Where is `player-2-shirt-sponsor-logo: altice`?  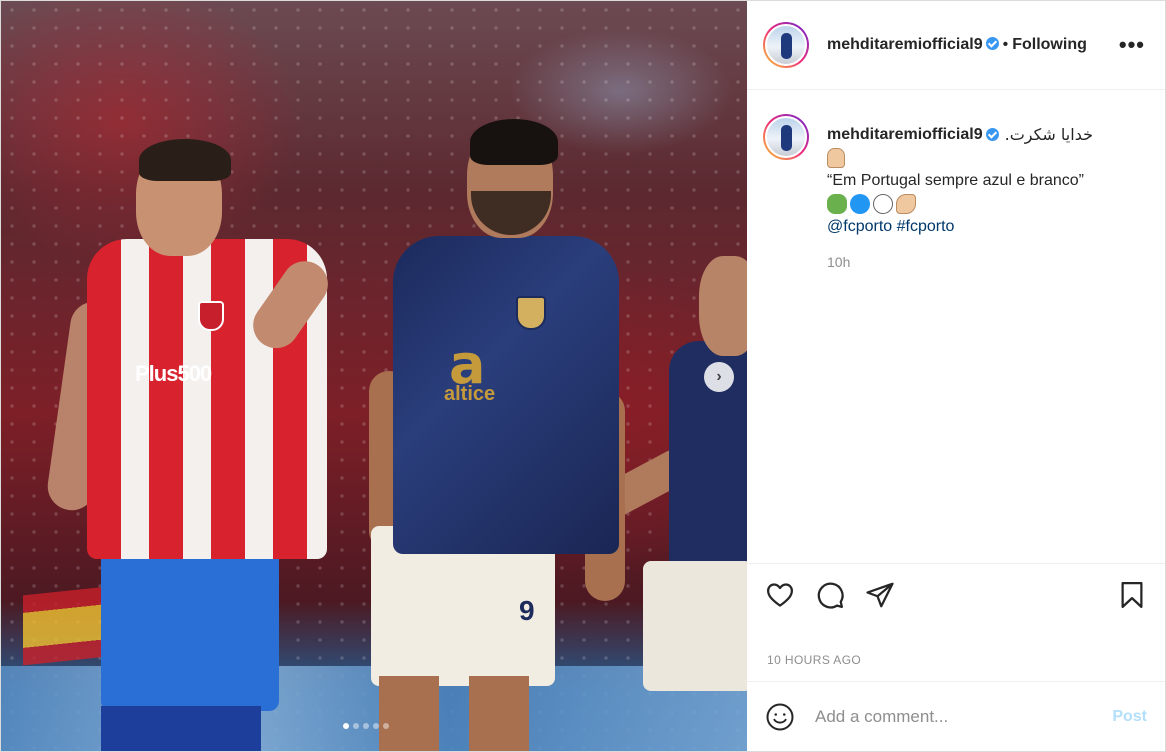
player-2-shirt-sponsor-logo: altice is located at coordinates (470, 394).